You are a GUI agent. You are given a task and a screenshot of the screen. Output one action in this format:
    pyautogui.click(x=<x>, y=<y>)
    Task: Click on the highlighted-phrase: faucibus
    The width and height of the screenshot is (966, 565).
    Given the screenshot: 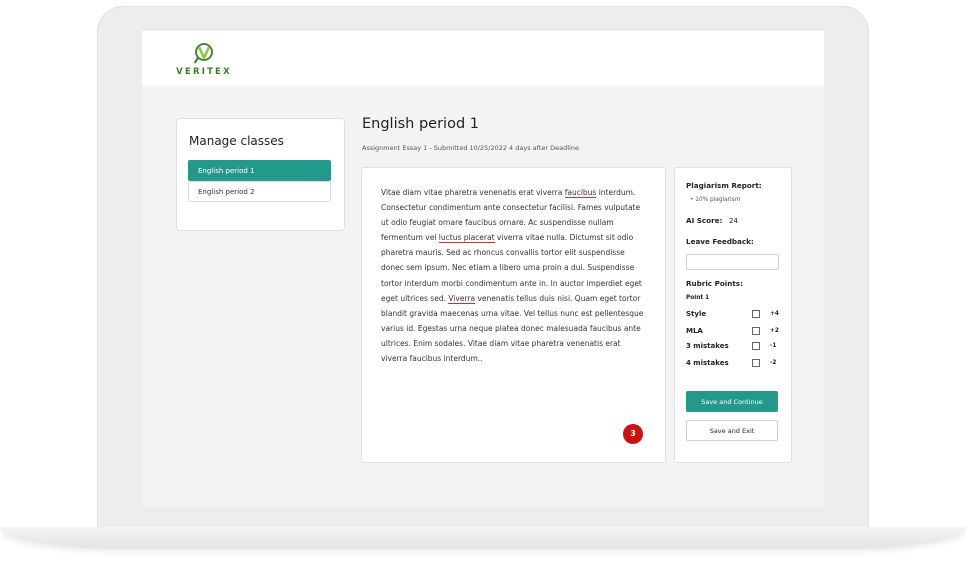 What is the action you would take?
    pyautogui.click(x=580, y=193)
    